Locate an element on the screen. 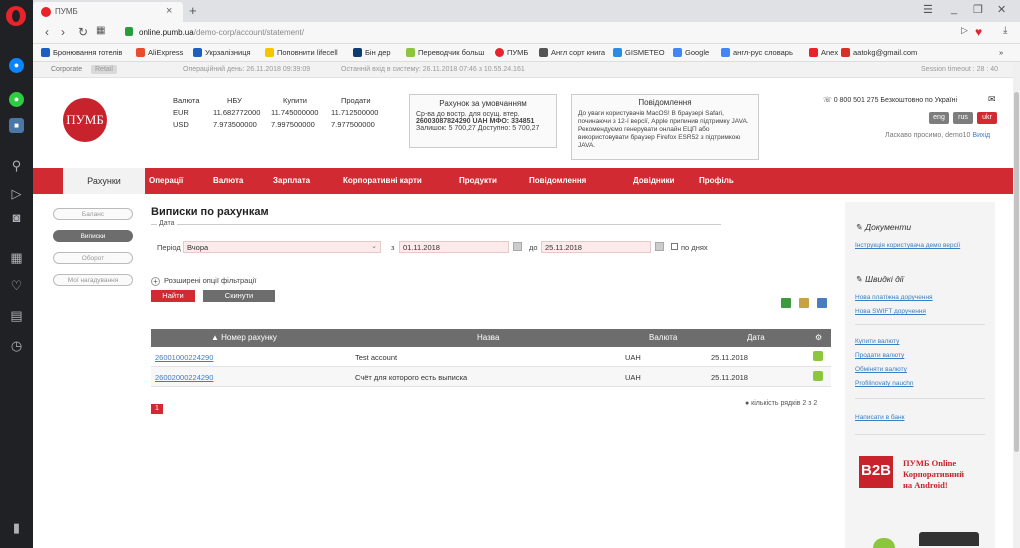  user-manual-link: Інструкція користувача демо версії is located at coordinates (907, 245).